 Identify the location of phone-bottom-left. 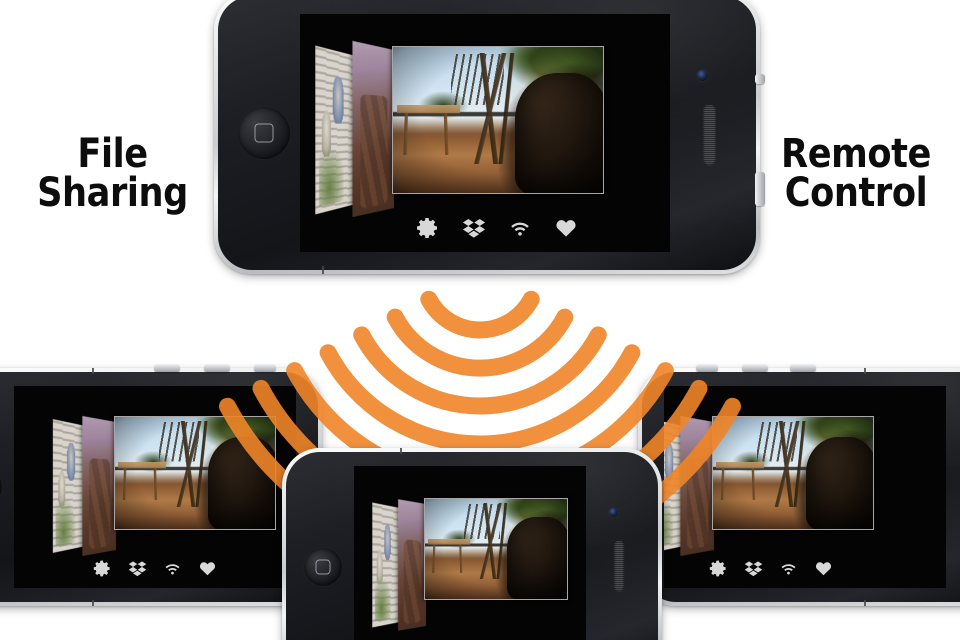
(161, 485).